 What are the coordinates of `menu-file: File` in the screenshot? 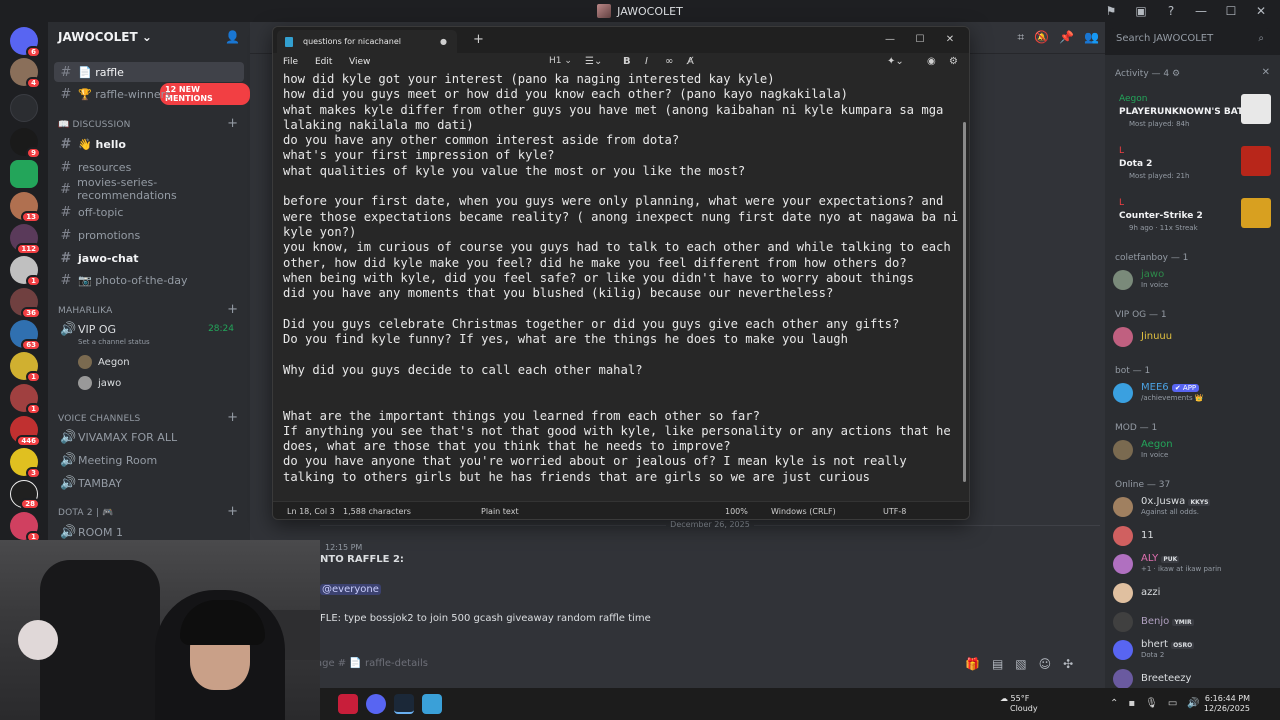 It's located at (290, 62).